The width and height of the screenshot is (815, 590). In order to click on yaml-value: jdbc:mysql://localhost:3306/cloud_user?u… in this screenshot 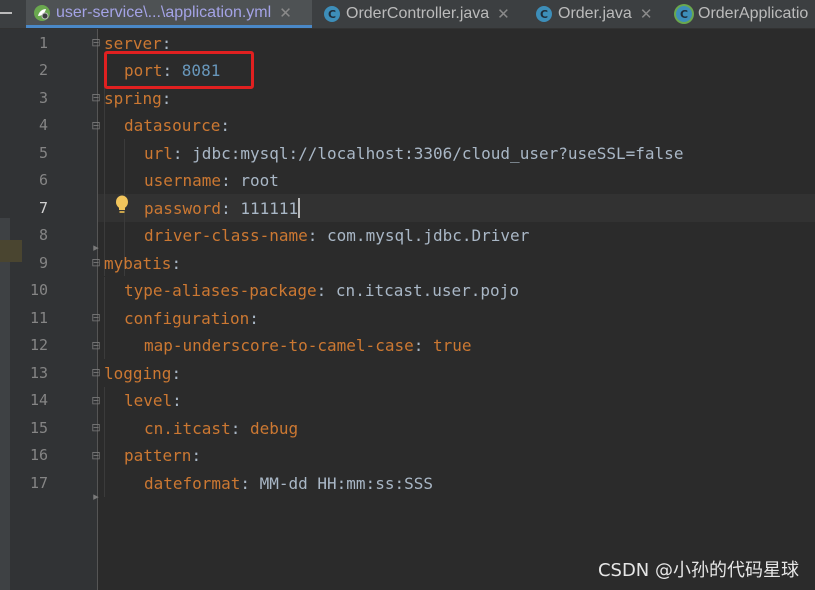, I will do `click(438, 153)`.